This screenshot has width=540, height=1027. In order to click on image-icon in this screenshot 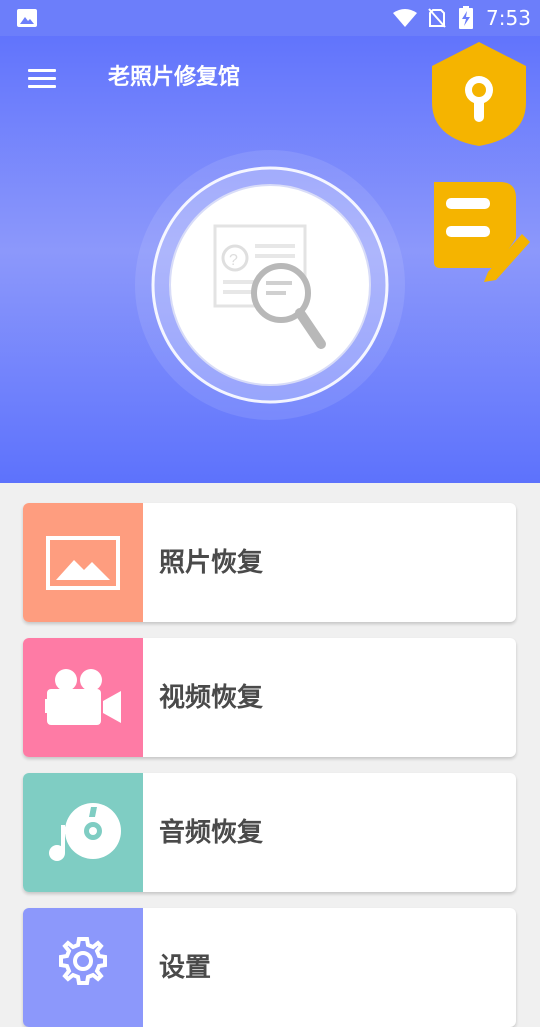, I will do `click(83, 563)`.